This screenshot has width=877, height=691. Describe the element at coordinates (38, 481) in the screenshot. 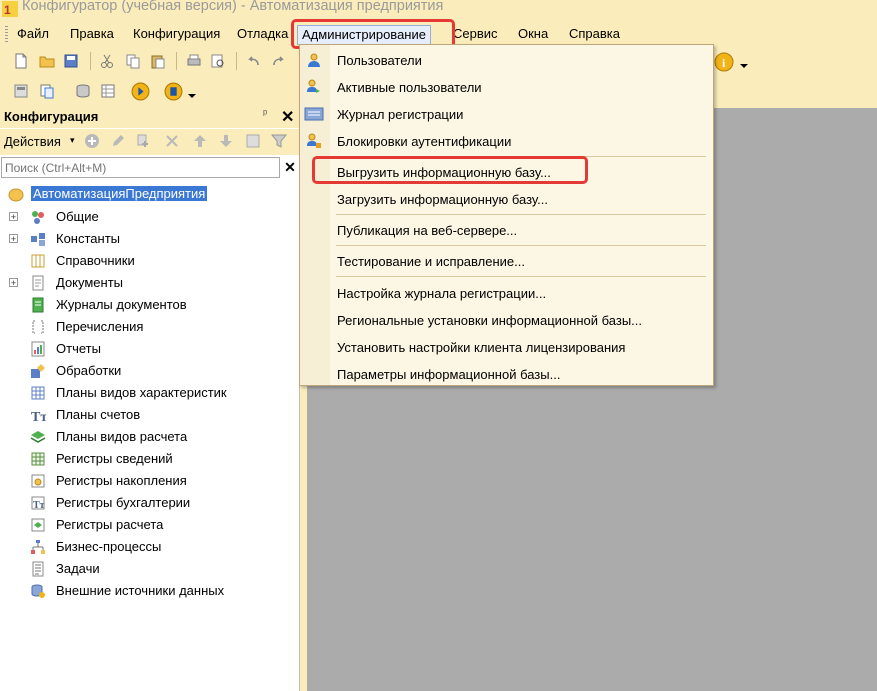

I see `accumulation-registers-icon` at that location.